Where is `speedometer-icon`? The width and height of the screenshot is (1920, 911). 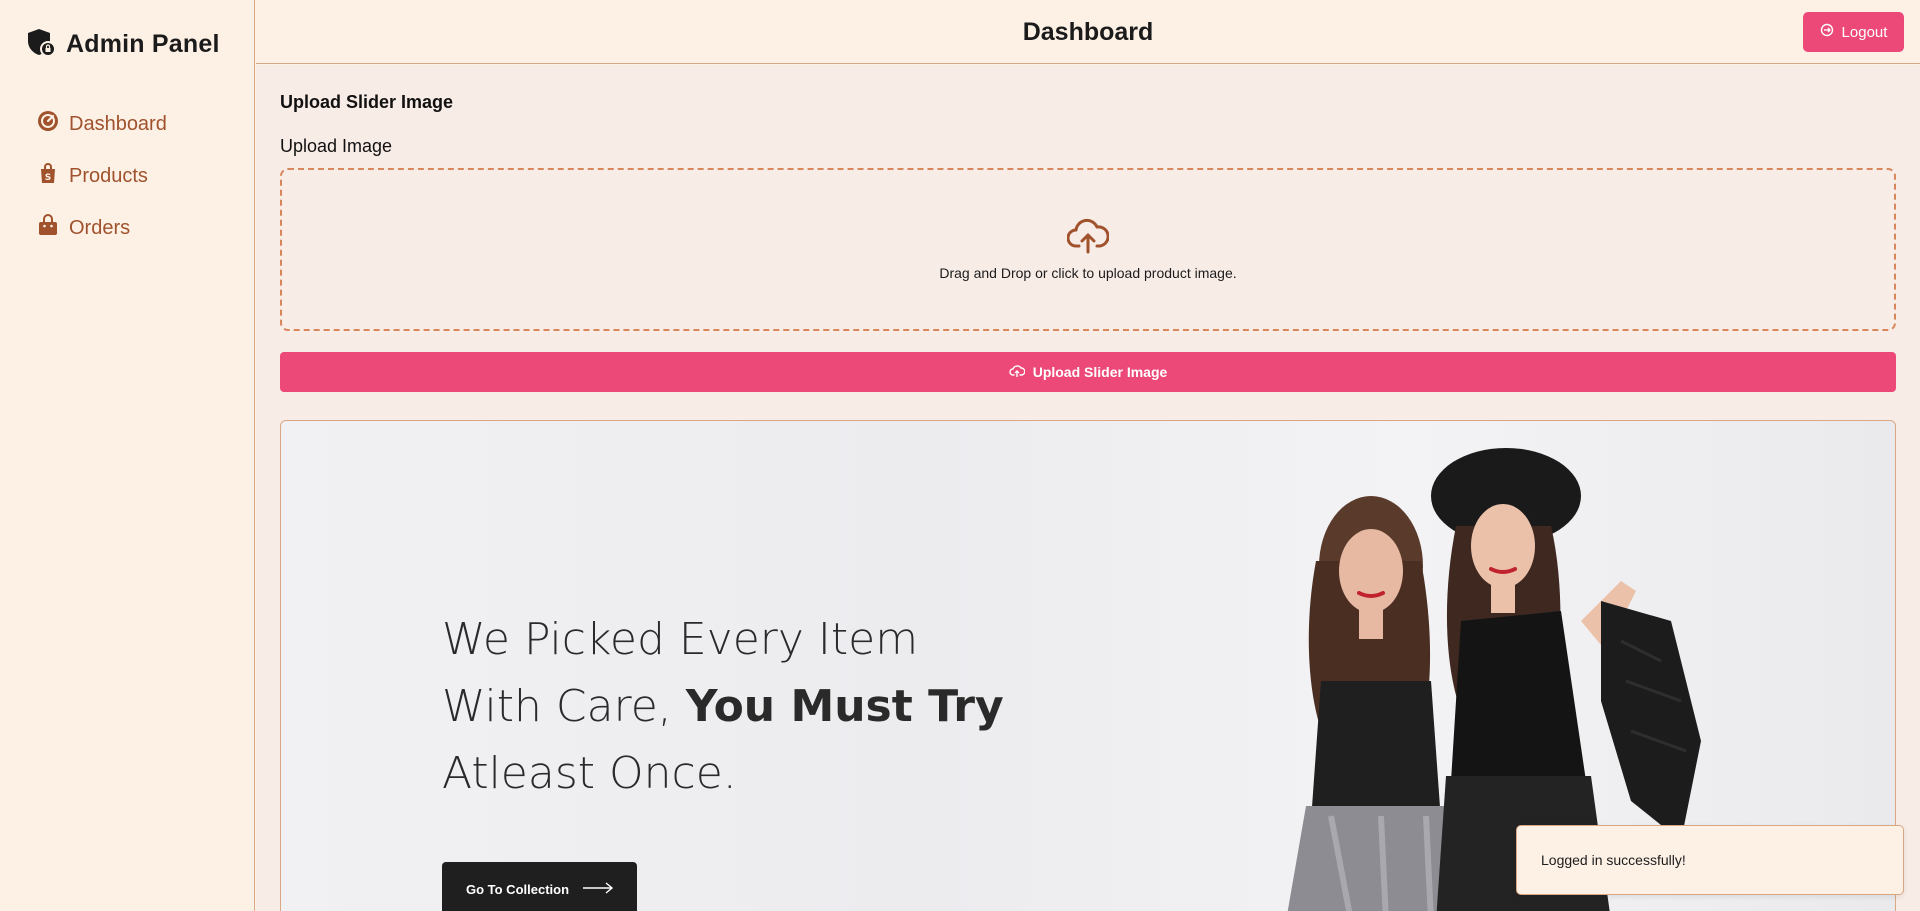
speedometer-icon is located at coordinates (48, 124).